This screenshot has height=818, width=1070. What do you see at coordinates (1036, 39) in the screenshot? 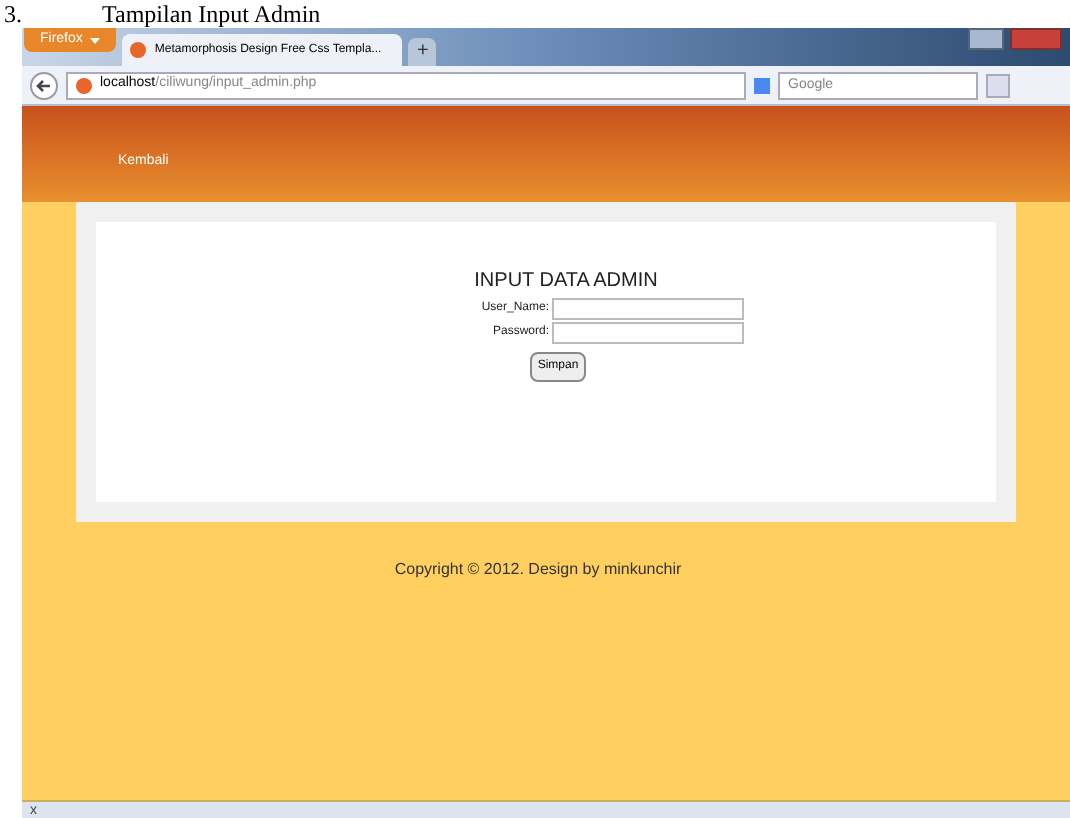
I see `close-icon` at bounding box center [1036, 39].